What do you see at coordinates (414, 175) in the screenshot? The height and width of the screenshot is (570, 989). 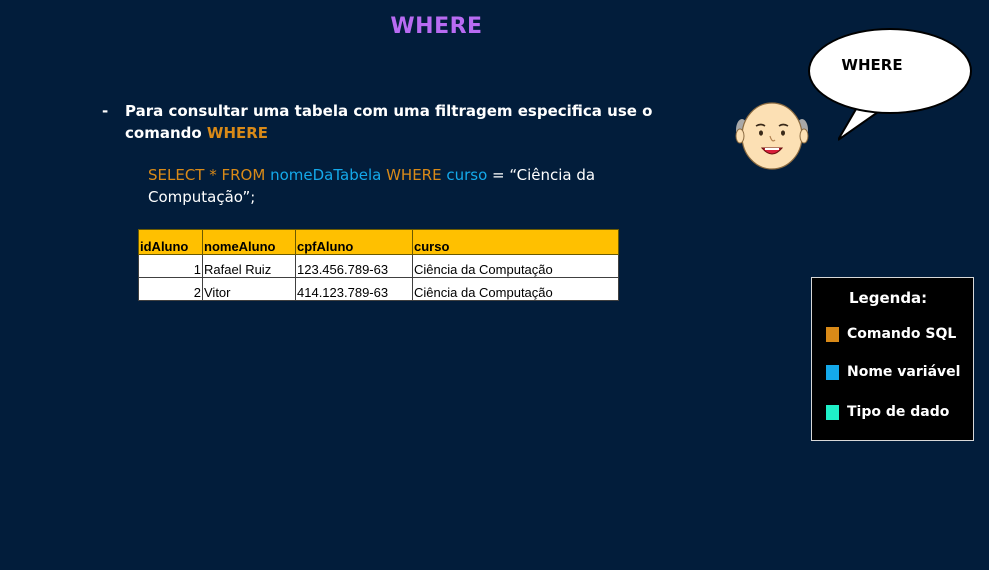 I see `sql-where: WHERE` at bounding box center [414, 175].